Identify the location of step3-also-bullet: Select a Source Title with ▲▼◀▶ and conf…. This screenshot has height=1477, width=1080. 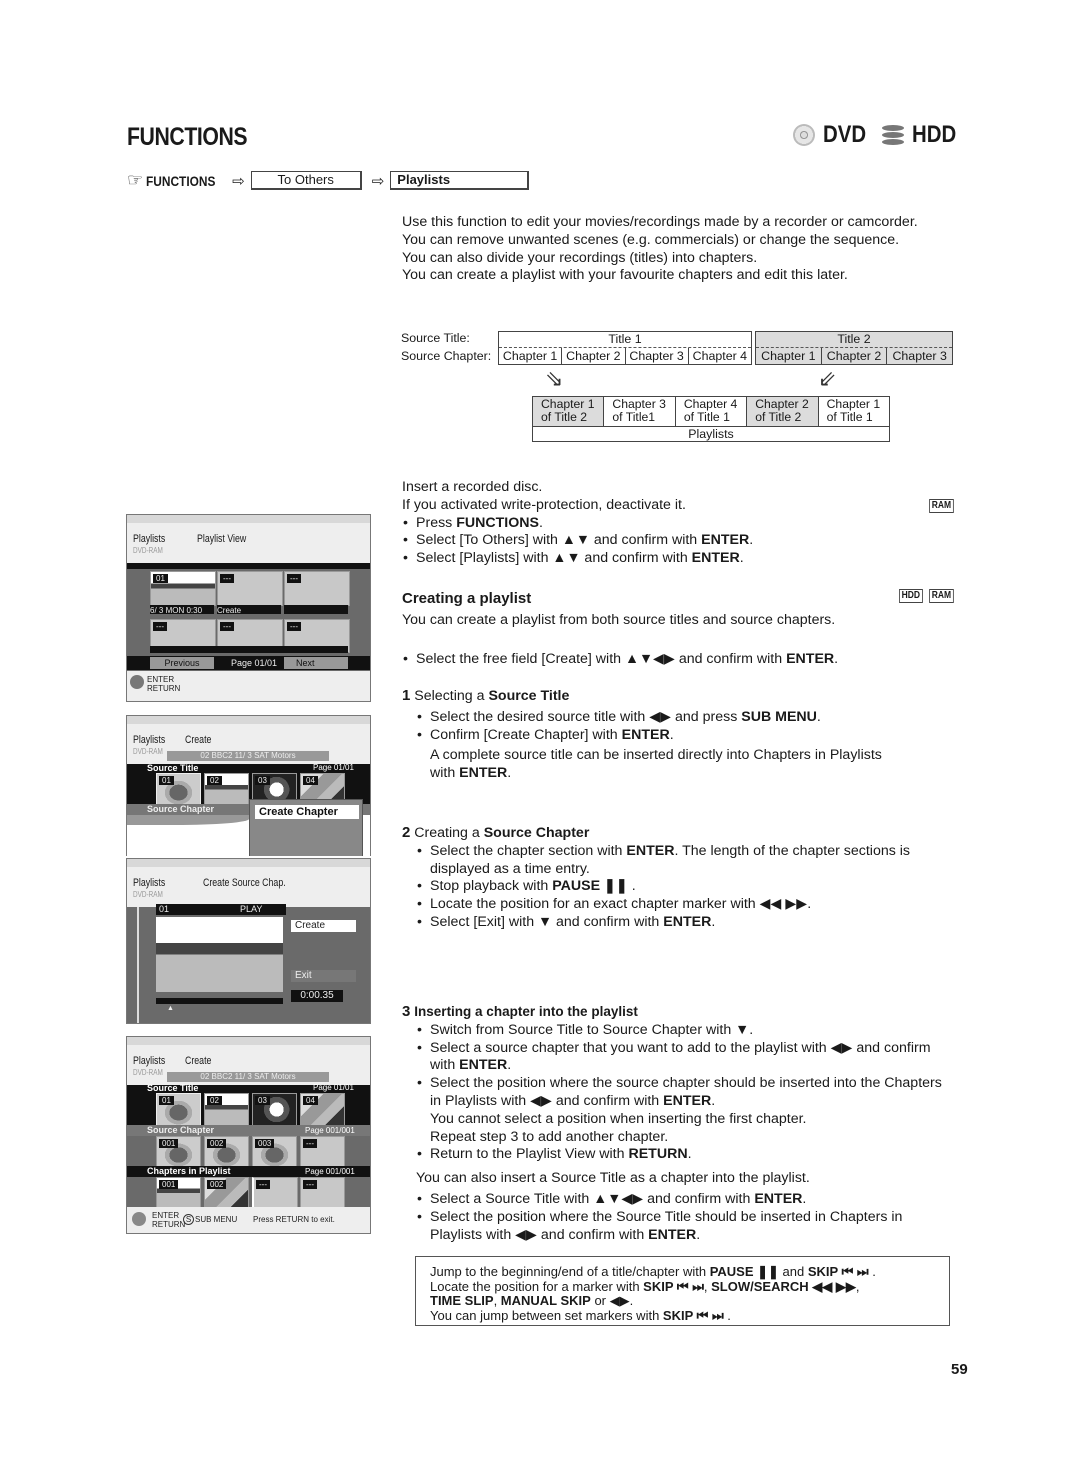
(683, 1200).